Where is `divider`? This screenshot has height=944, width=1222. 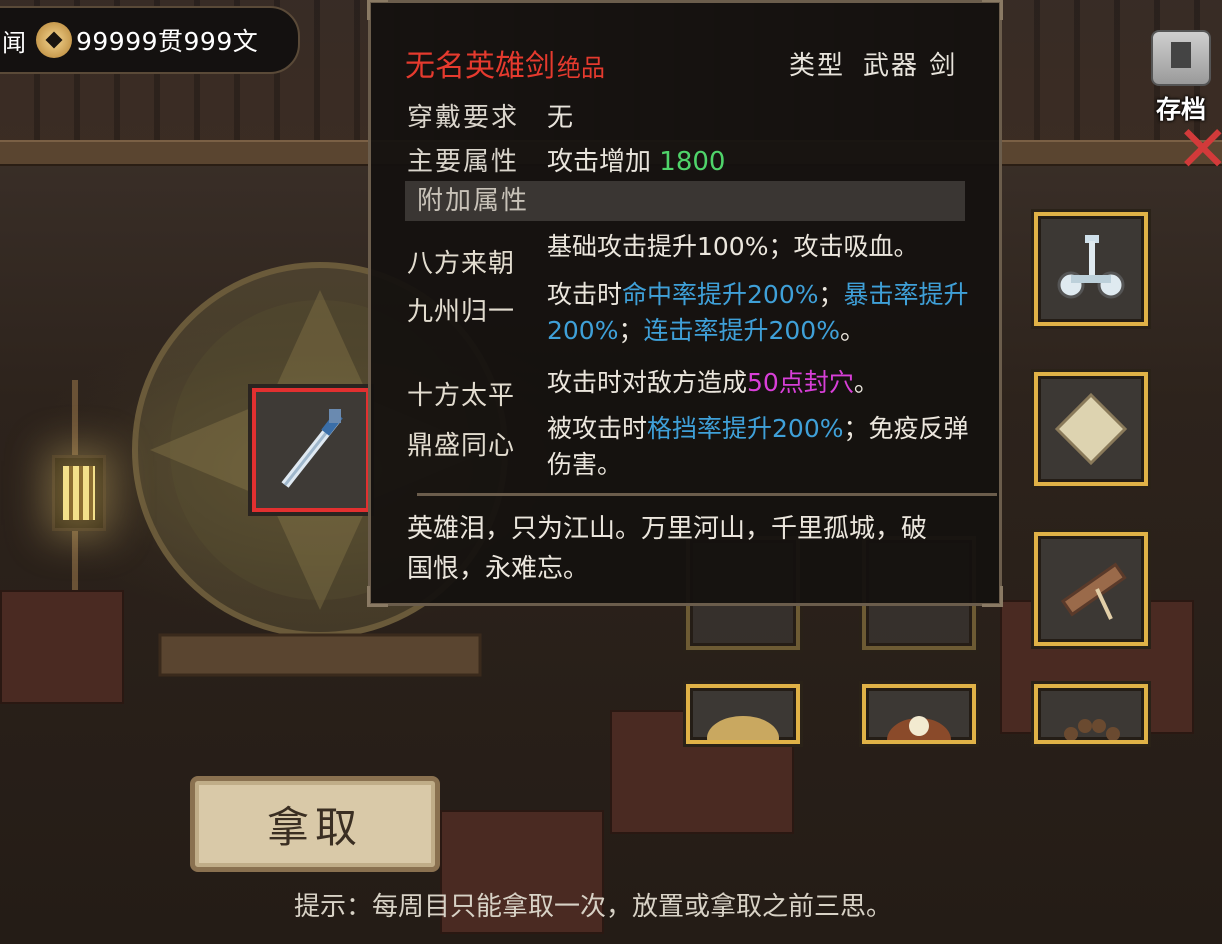 divider is located at coordinates (707, 494).